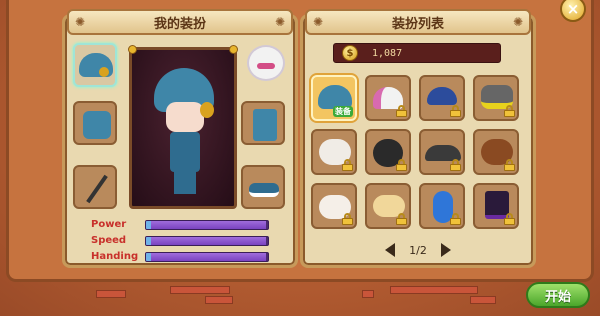  Describe the element at coordinates (442, 206) in the screenshot. I see `outfit-item-crystal-hat` at that location.